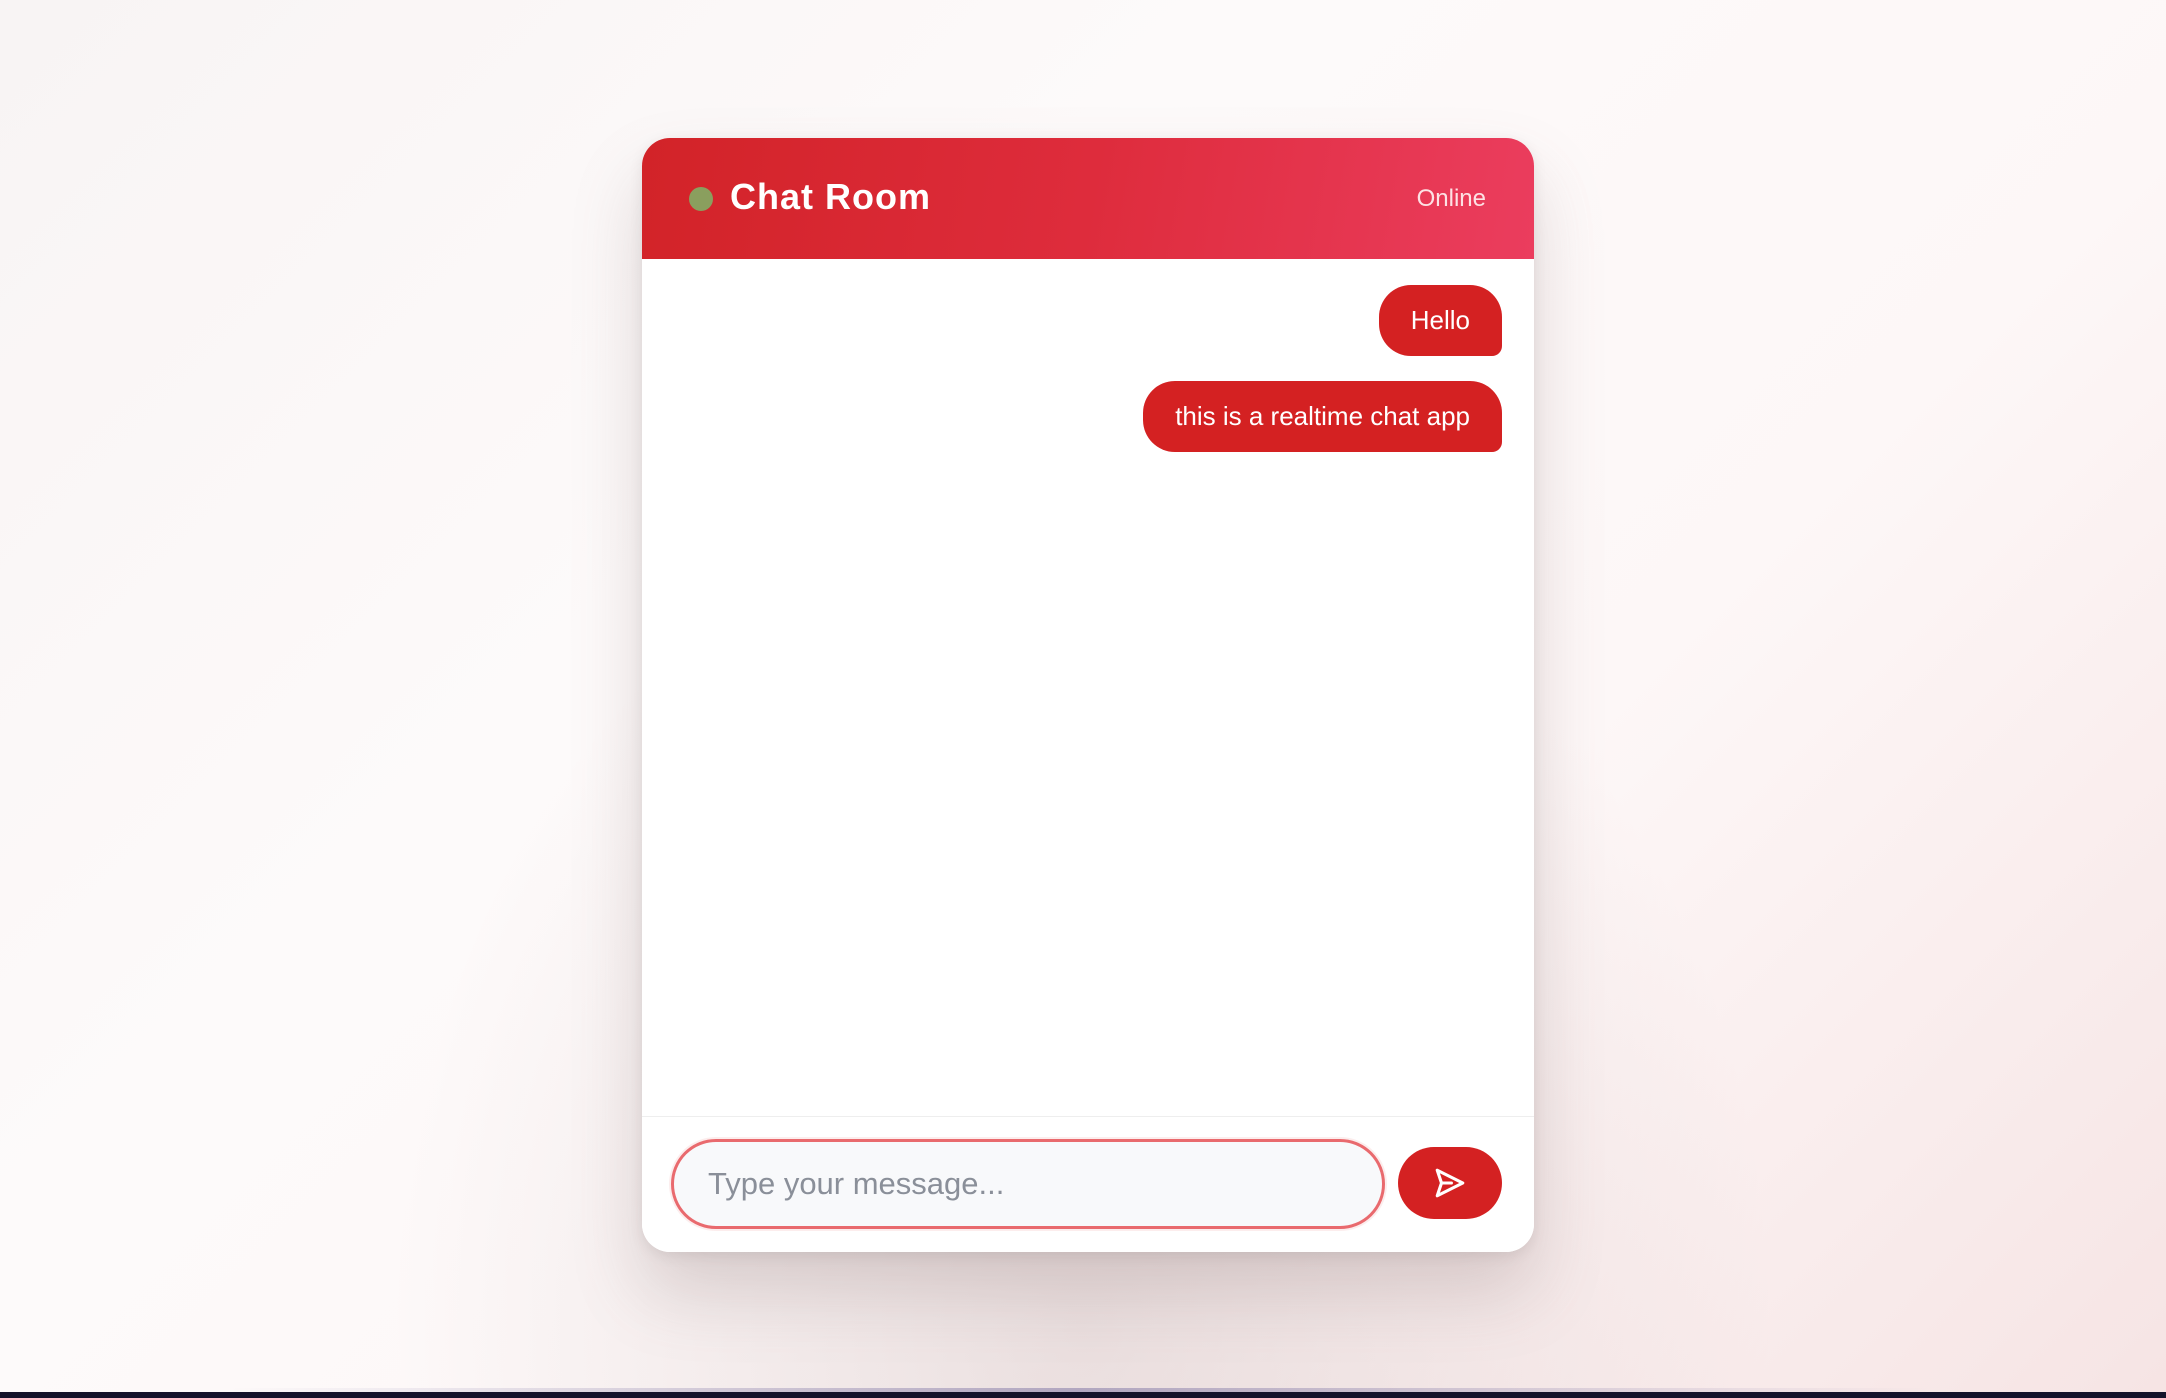 The image size is (2166, 1398). Describe the element at coordinates (1440, 320) in the screenshot. I see `message-bubble: Hello` at that location.